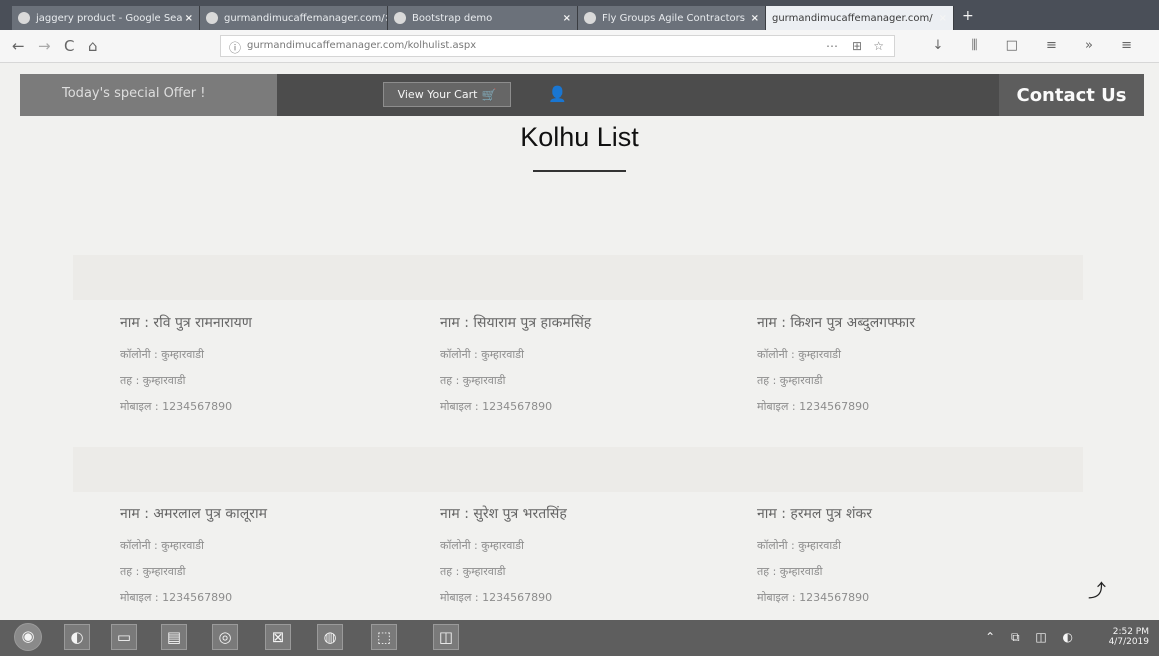 Image resolution: width=1159 pixels, height=656 pixels. I want to click on back-button: ←, so click(18, 46).